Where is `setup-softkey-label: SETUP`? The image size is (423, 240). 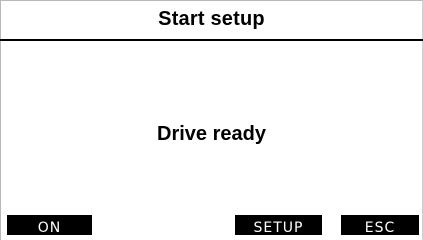
setup-softkey-label: SETUP is located at coordinates (278, 227).